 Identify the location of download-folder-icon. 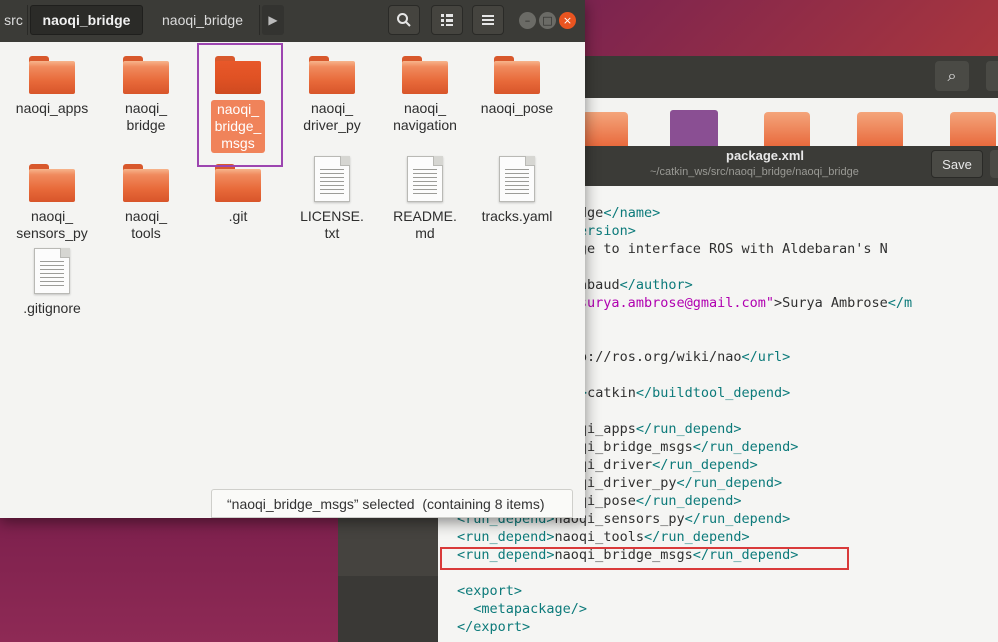
(880, 129).